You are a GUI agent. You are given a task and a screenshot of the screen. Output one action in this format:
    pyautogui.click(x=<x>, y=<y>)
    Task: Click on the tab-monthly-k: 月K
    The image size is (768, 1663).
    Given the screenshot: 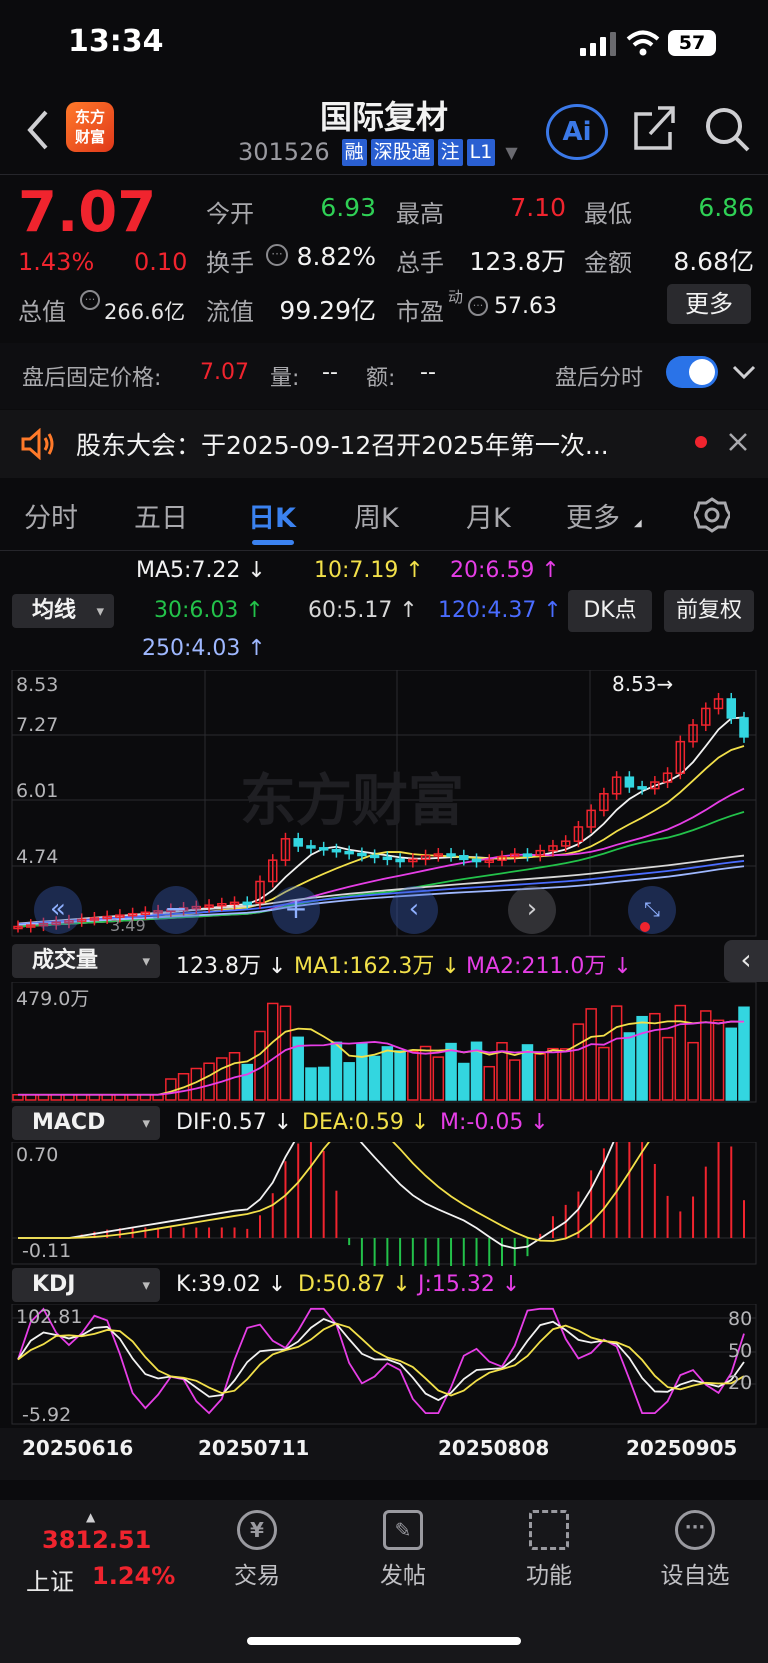 What is the action you would take?
    pyautogui.click(x=488, y=515)
    